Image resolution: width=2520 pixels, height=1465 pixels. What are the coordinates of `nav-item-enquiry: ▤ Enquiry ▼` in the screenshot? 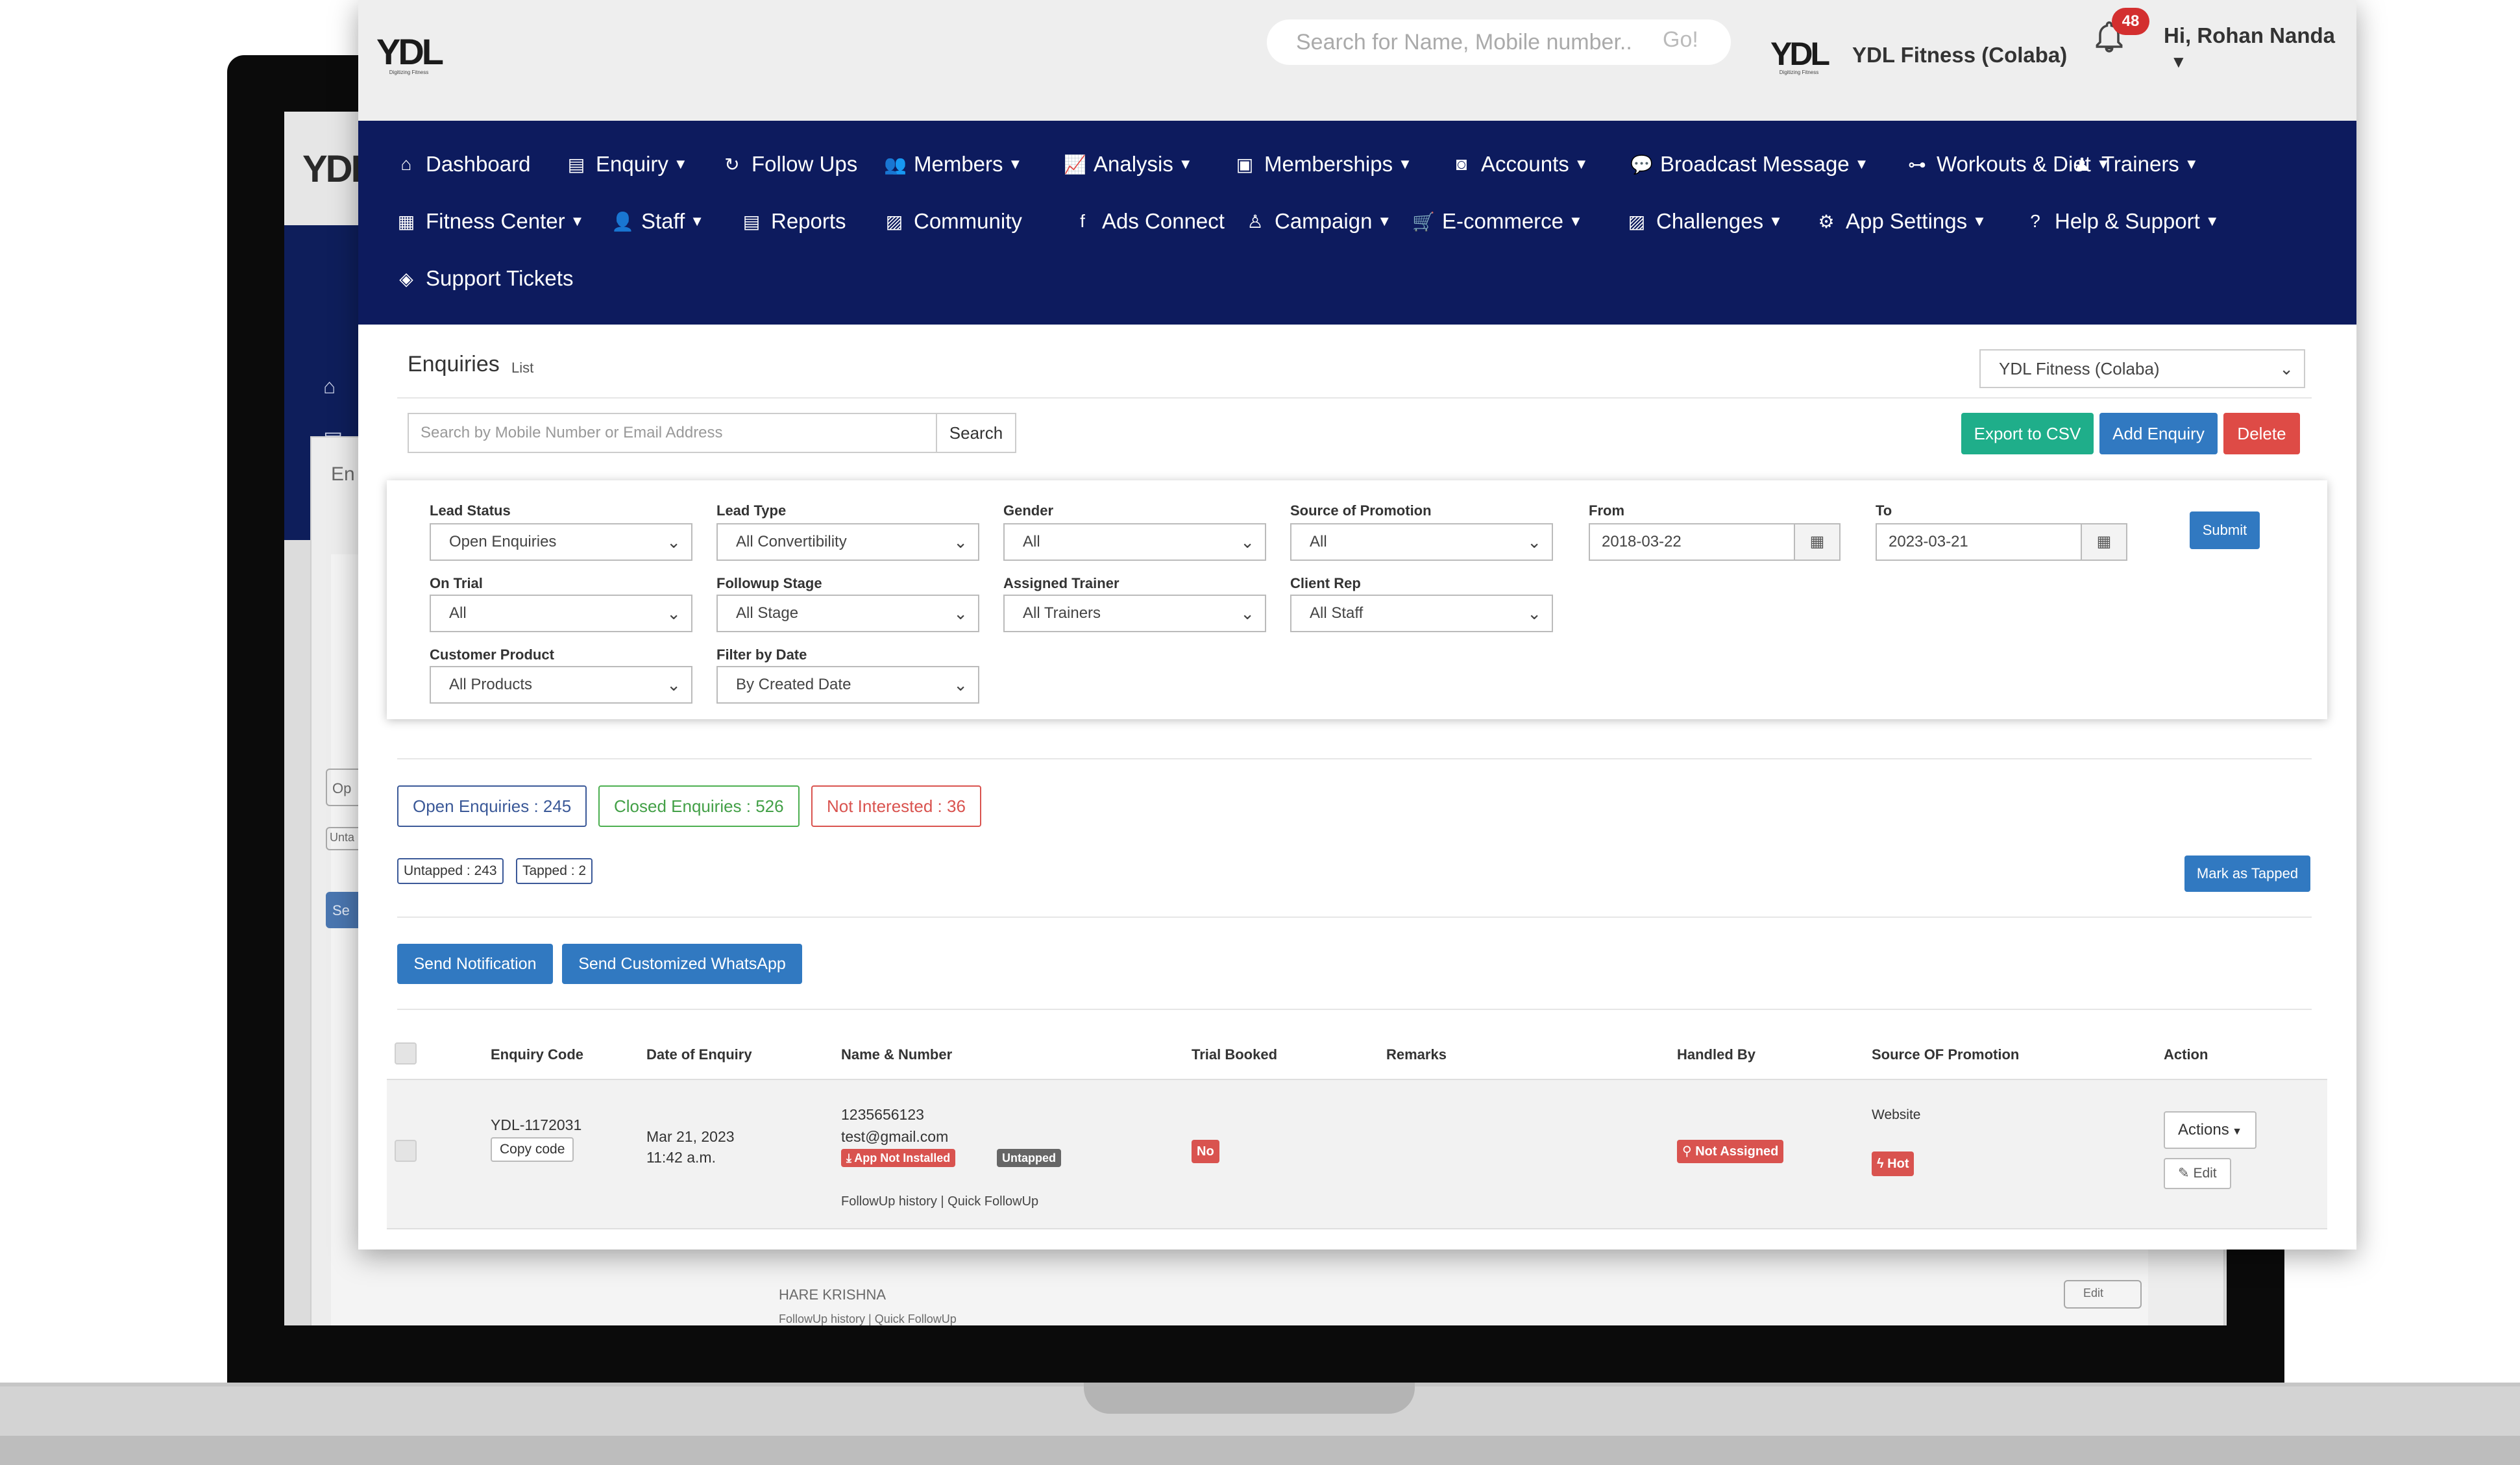 It's located at (627, 165).